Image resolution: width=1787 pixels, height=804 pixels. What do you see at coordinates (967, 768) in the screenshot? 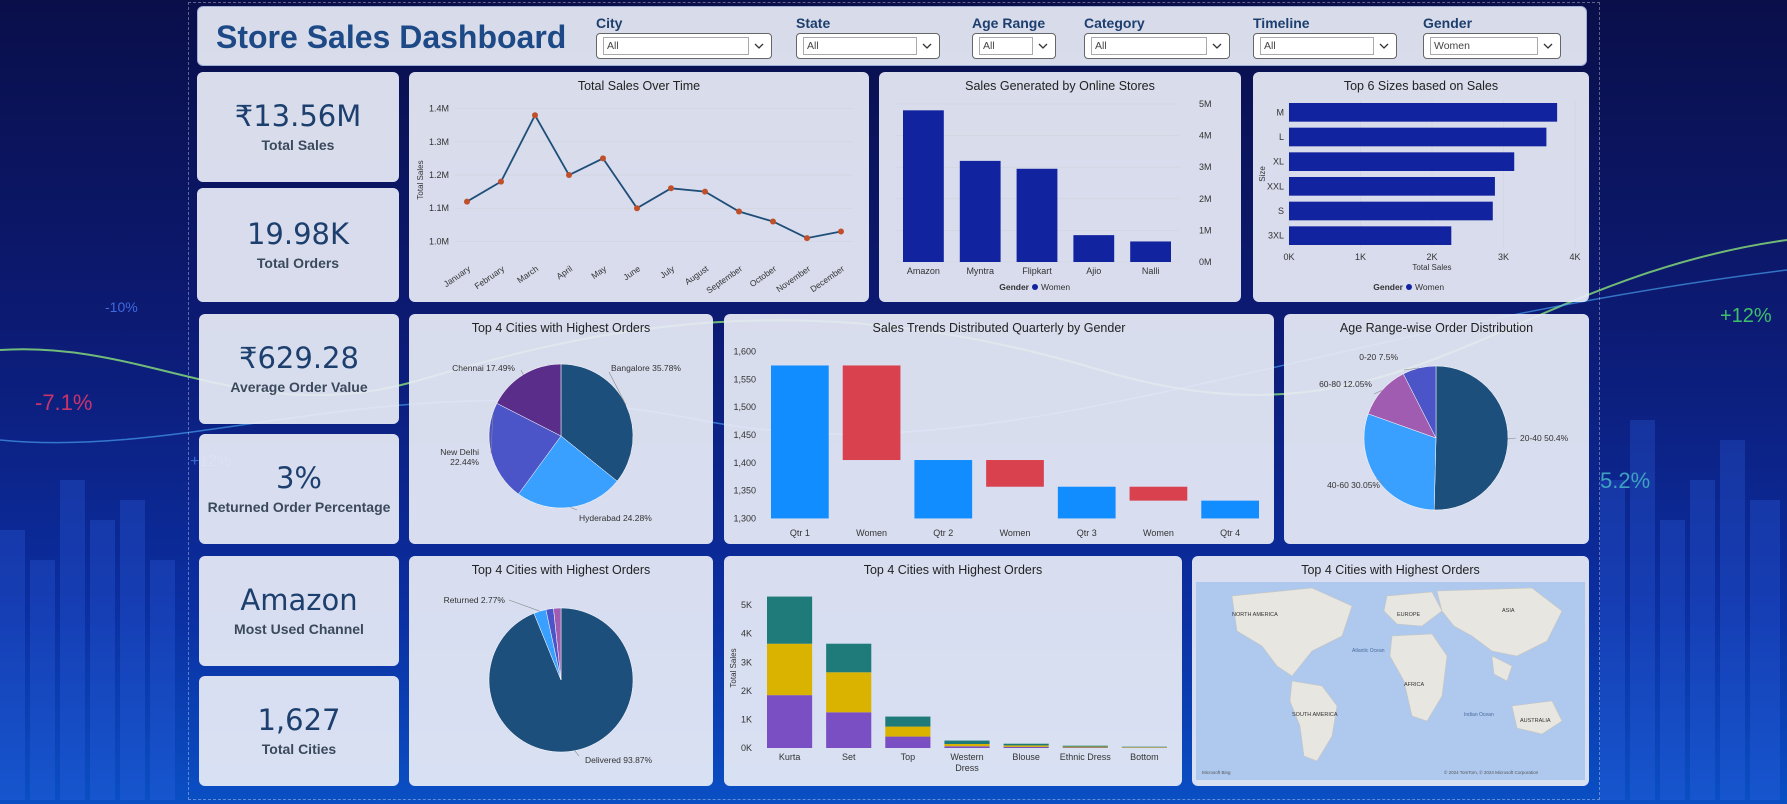
I see `x-tick-label: Dress` at bounding box center [967, 768].